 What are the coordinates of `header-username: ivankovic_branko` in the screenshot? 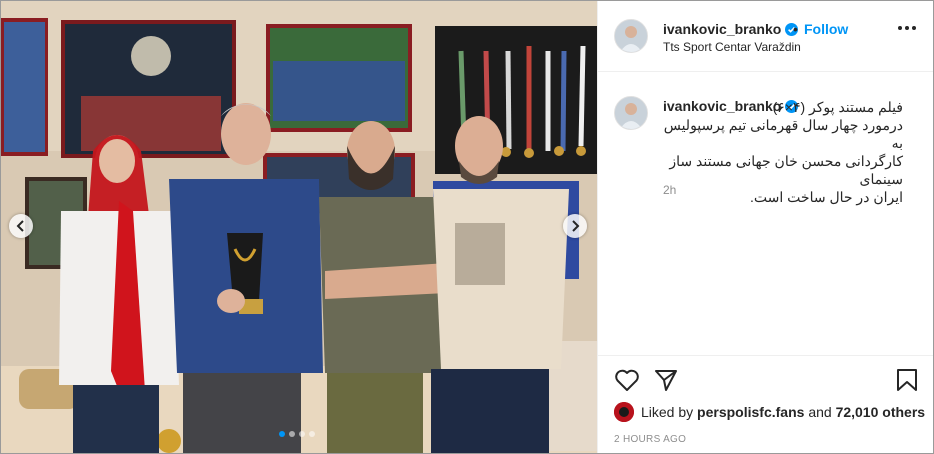 It's located at (722, 29).